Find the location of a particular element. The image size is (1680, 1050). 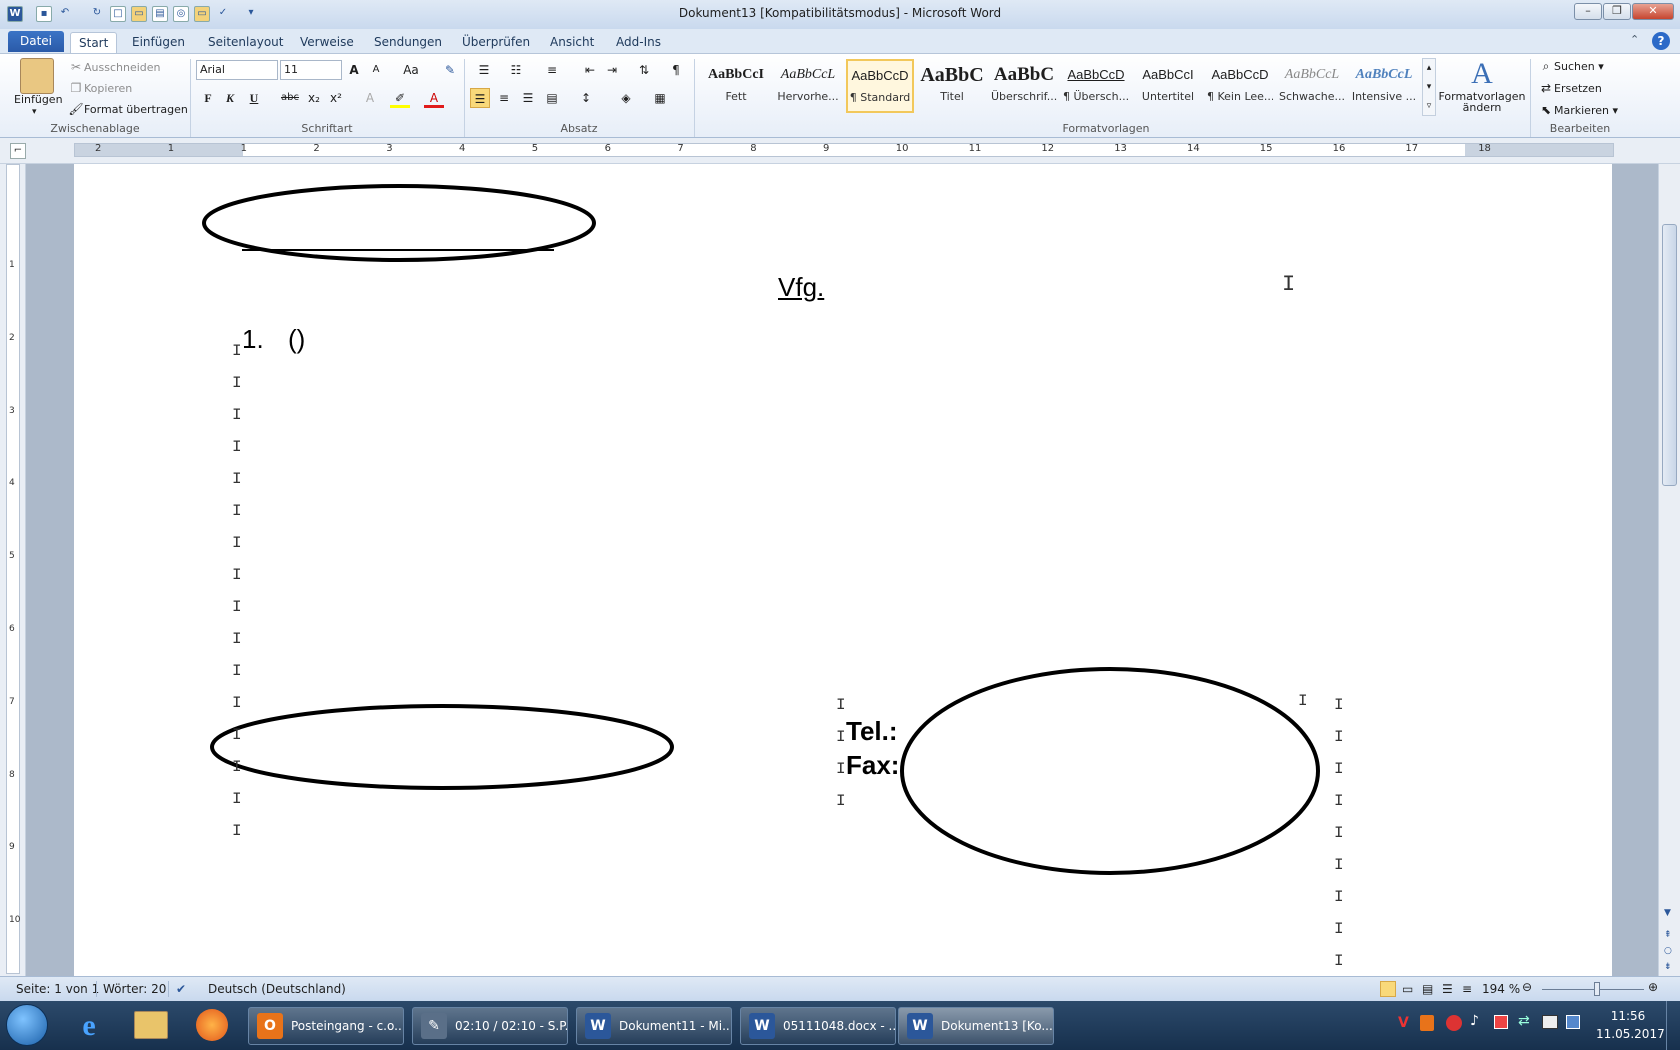

paste-dropdown-icon: ▾ is located at coordinates (34, 112).